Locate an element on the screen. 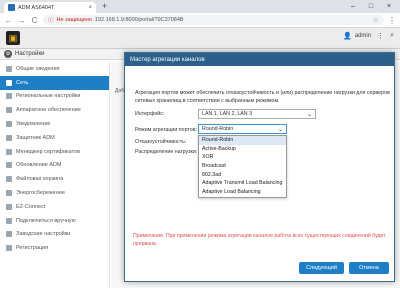  sidebar-item-regional: Региональные настройки is located at coordinates (54, 97).